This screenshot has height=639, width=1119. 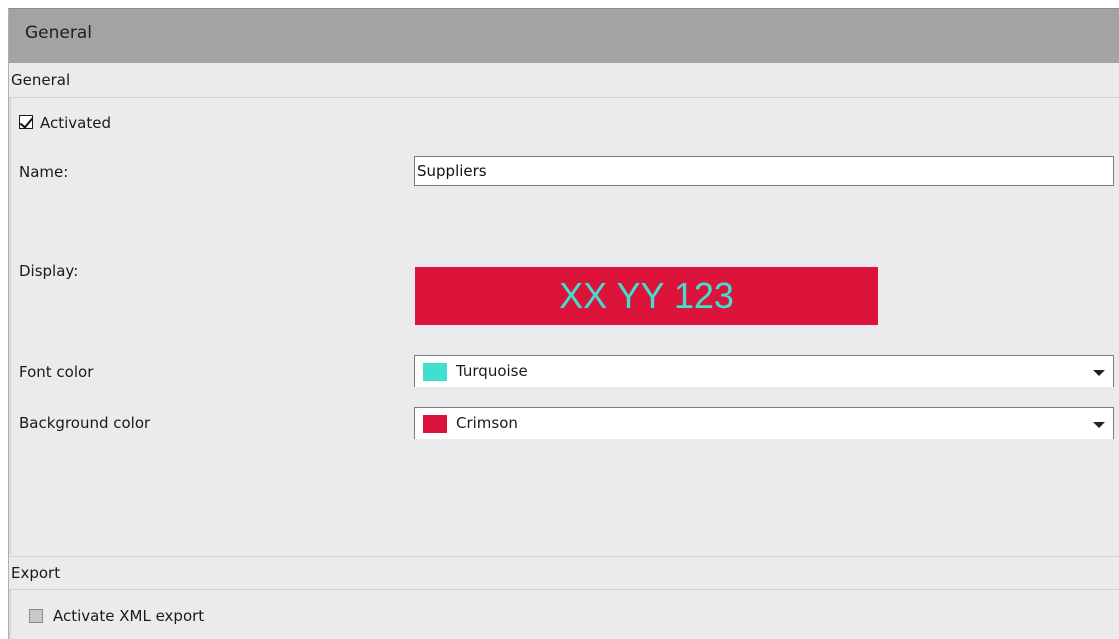 I want to click on background-color-value: Crimson, so click(x=487, y=423).